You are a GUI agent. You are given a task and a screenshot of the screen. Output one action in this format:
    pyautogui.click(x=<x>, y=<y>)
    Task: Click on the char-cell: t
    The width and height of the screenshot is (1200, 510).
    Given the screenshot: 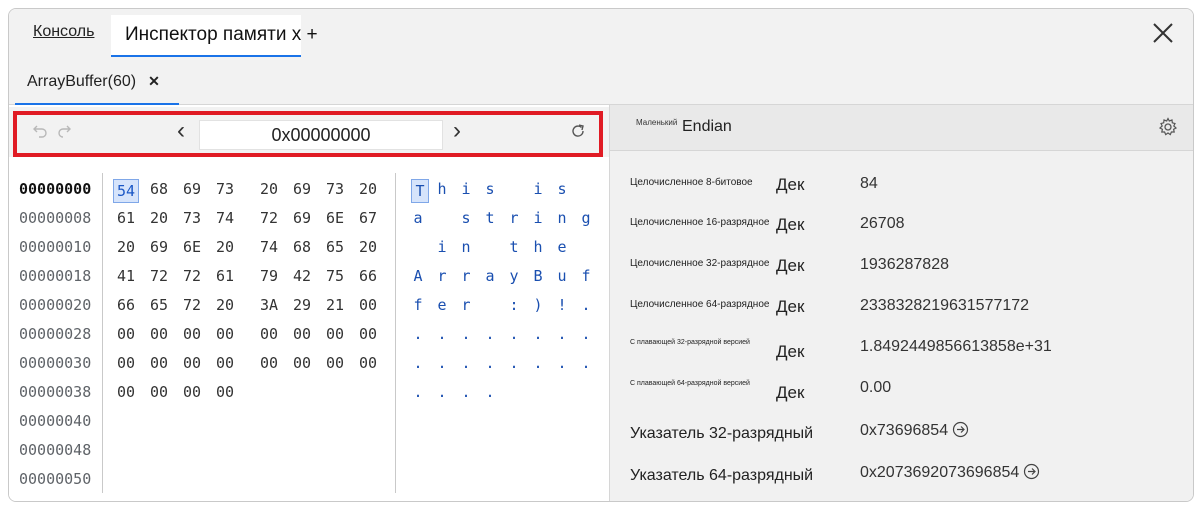 What is the action you would take?
    pyautogui.click(x=490, y=218)
    